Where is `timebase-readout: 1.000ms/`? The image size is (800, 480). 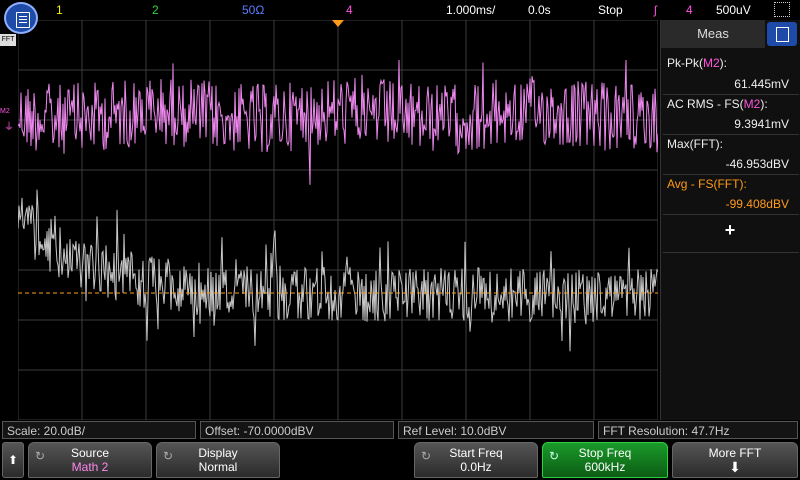
timebase-readout: 1.000ms/ is located at coordinates (470, 10).